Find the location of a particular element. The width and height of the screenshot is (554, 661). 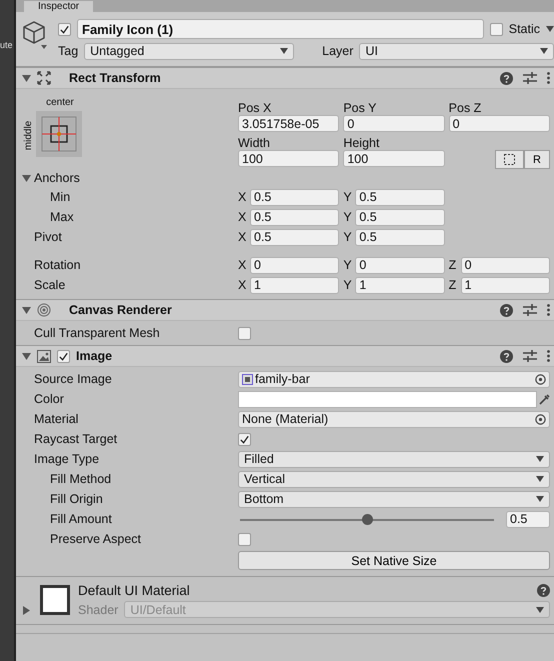

set-native-size-button: Set Native Size is located at coordinates (394, 560).